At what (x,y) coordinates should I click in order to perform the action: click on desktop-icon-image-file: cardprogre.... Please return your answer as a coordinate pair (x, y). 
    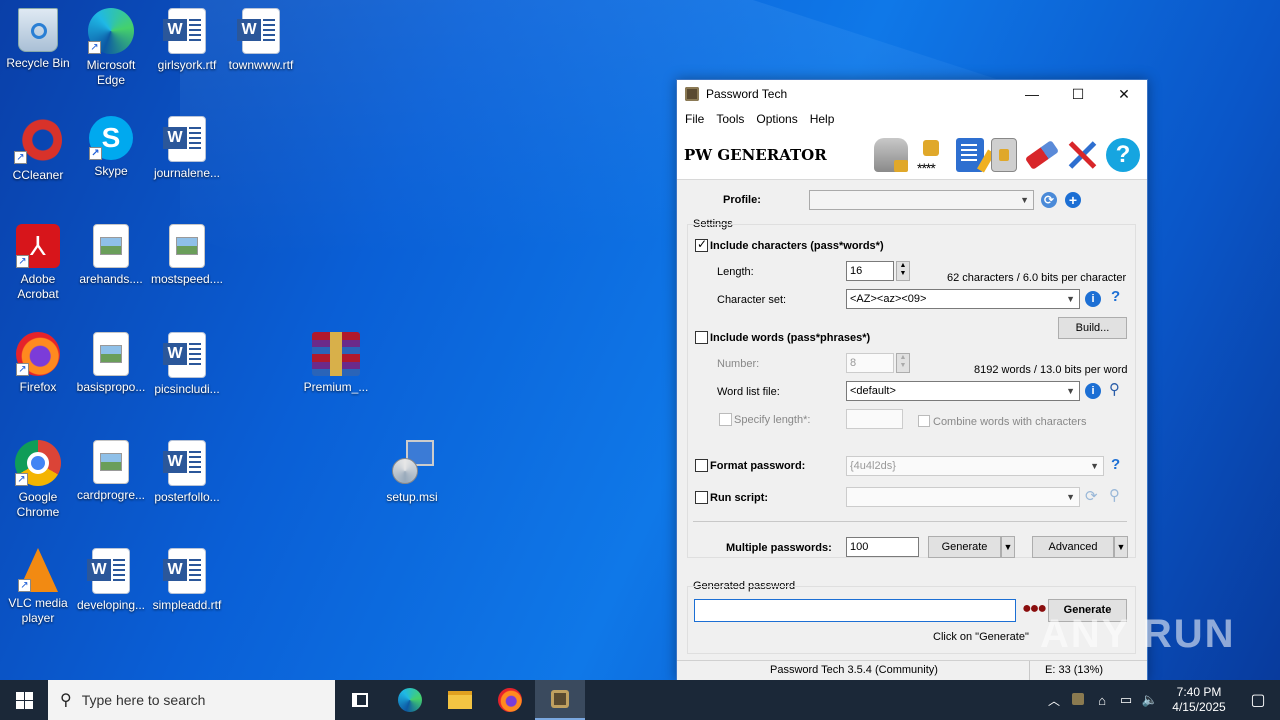
    Looking at the image, I should click on (111, 471).